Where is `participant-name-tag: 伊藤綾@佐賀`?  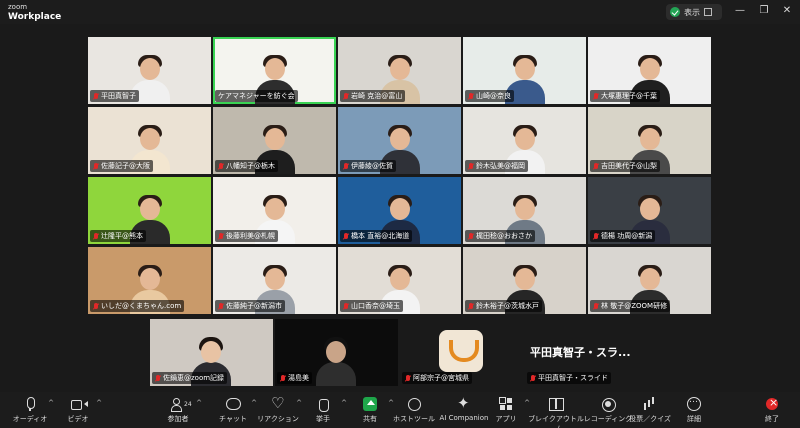 participant-name-tag: 伊藤綾@佐賀 is located at coordinates (368, 166).